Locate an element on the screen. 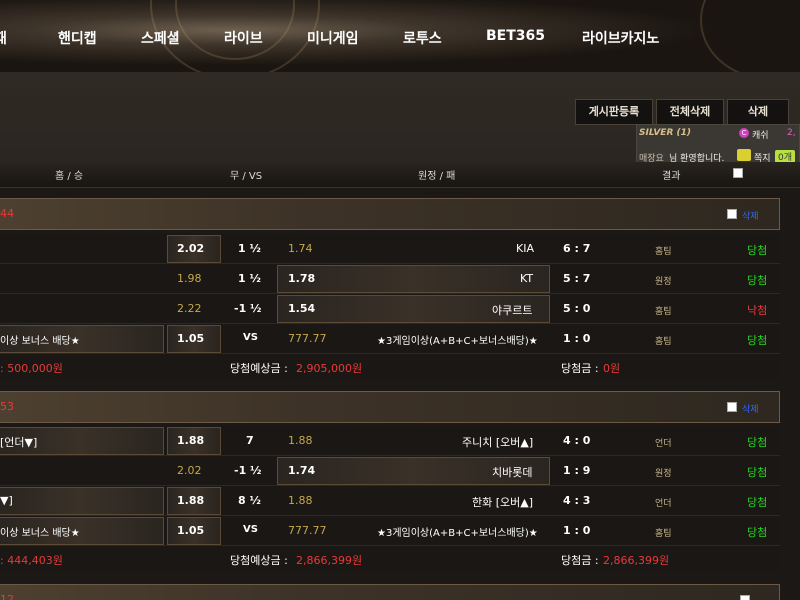  away-team: 치바롯데 is located at coordinates (512, 472).